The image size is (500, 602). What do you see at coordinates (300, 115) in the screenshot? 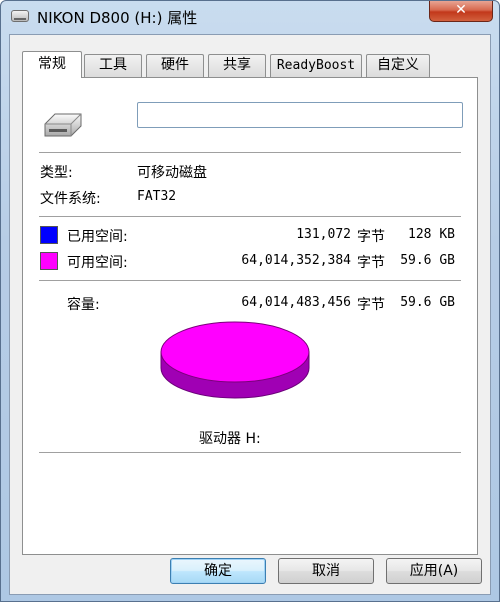
I see `volume-name-input` at bounding box center [300, 115].